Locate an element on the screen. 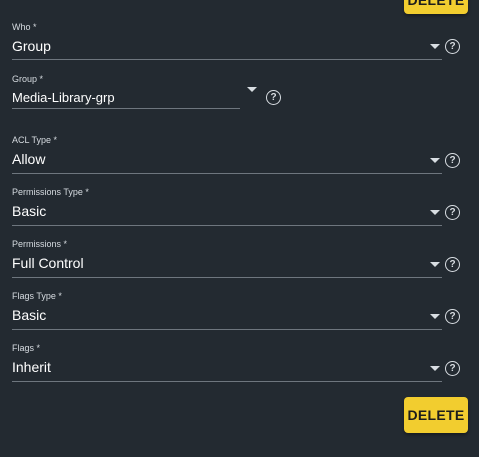 This screenshot has width=479, height=457. permissions-type-label: Permissions Type * is located at coordinates (50, 192).